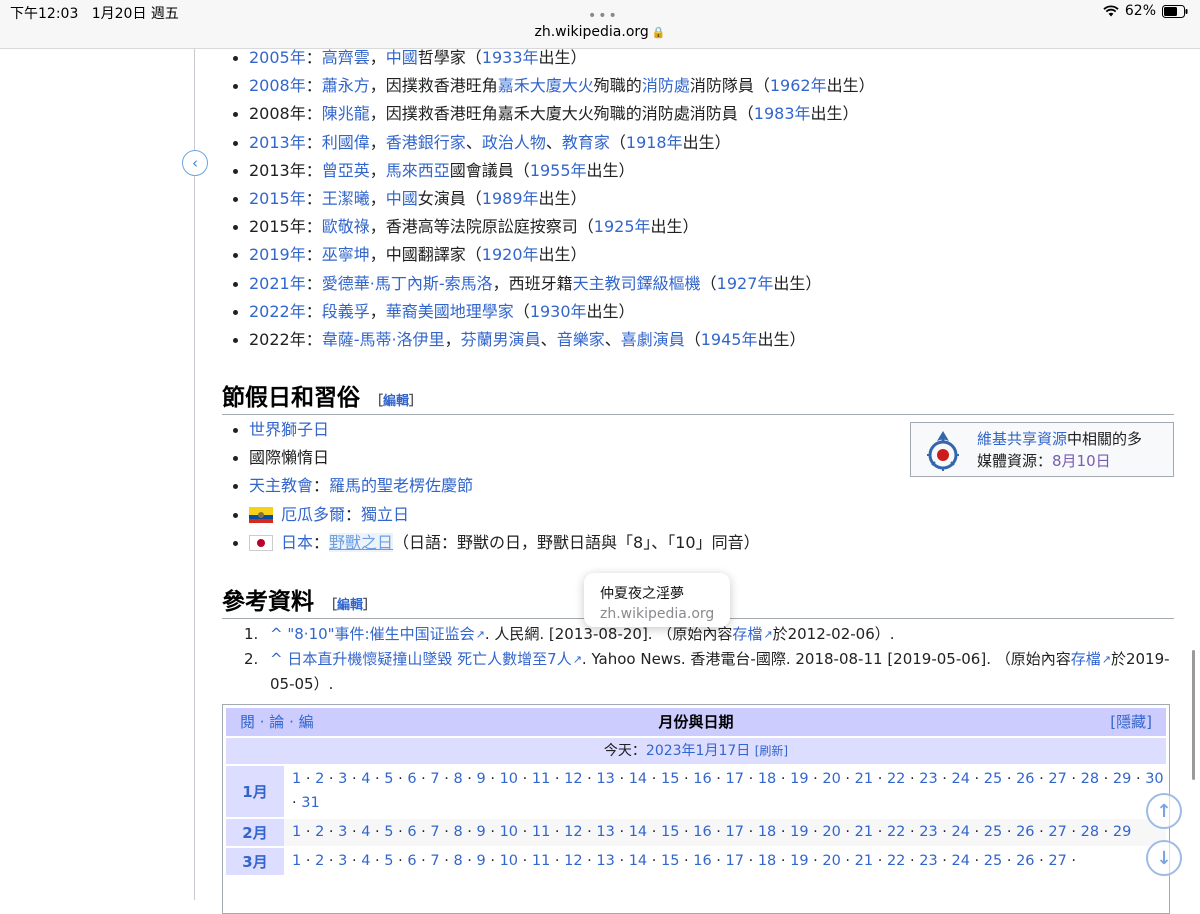 Image resolution: width=1200 pixels, height=914 pixels. I want to click on address-bar: zh.wikipedia.org 🔒, so click(600, 32).